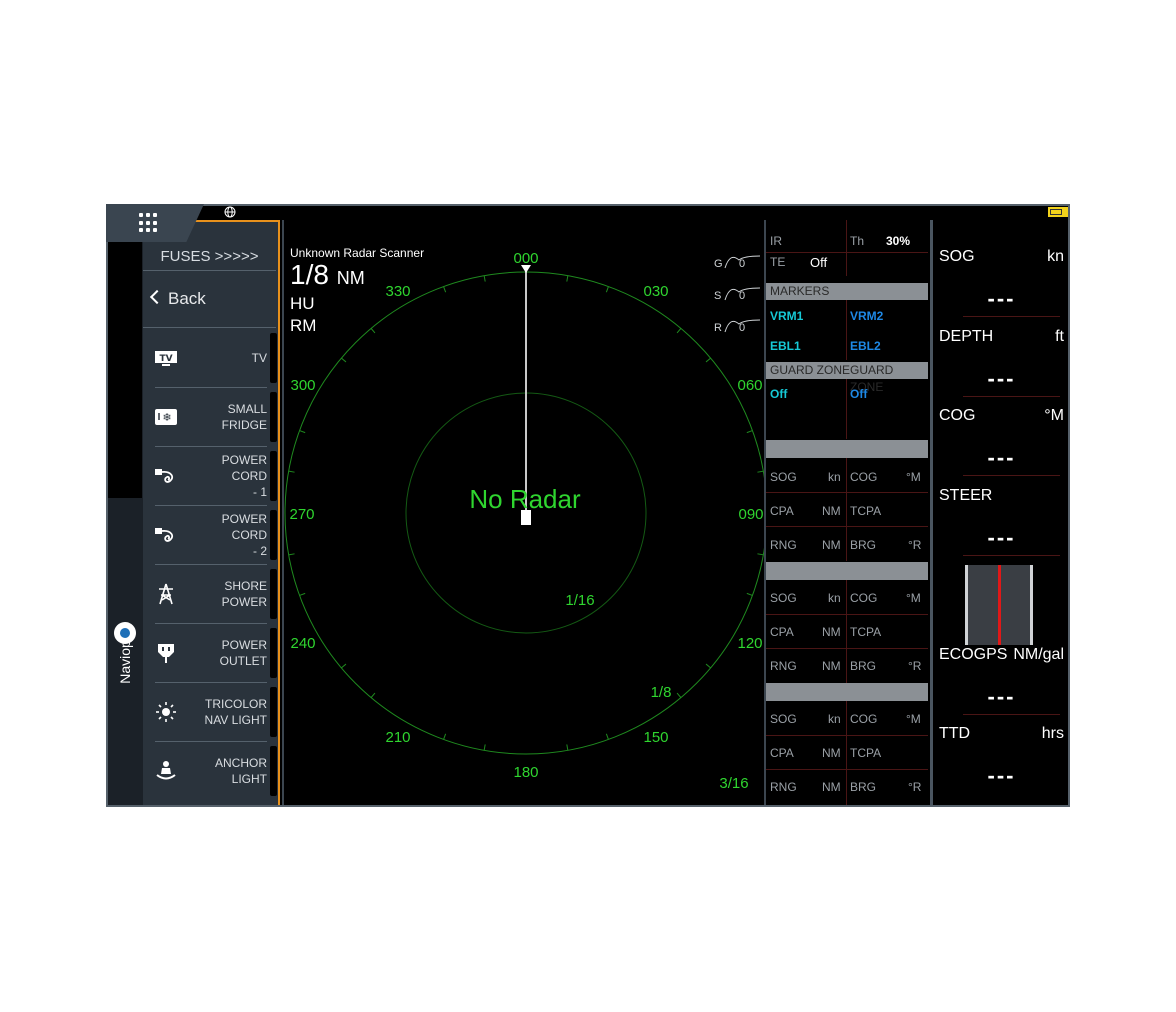  Describe the element at coordinates (244, 476) in the screenshot. I see `fuse-item-label: POWER CORD - 1` at that location.